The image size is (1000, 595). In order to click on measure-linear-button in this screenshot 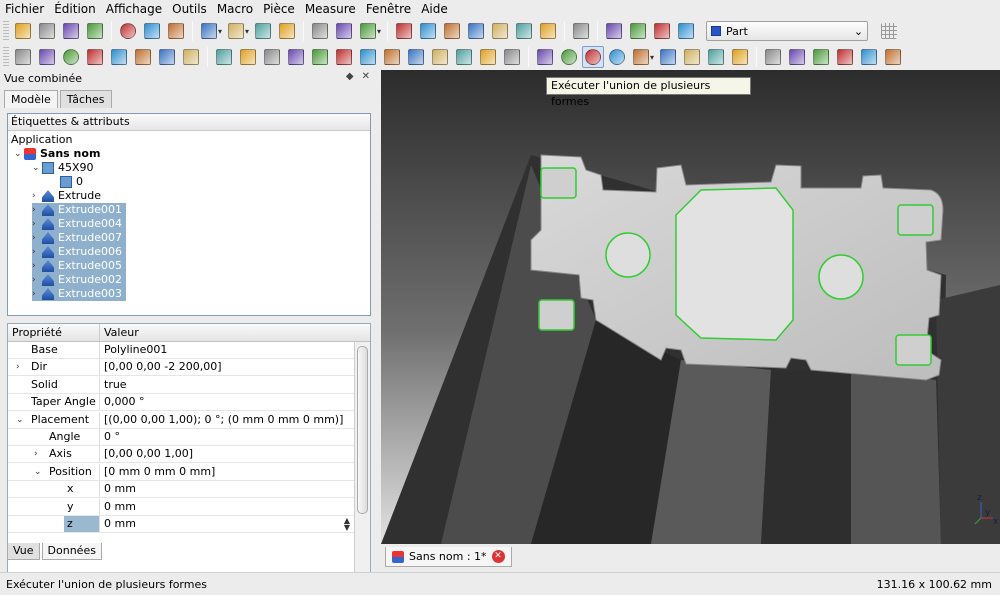, I will do `click(773, 57)`.